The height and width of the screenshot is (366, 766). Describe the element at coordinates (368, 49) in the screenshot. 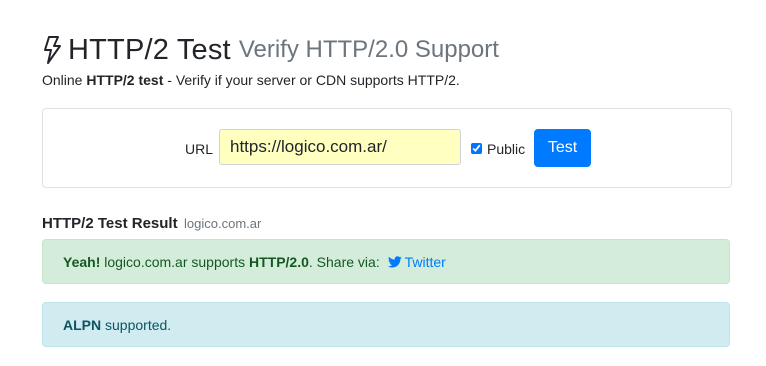

I see `page-subtitle: Verify HTTP/2.0 Support` at that location.